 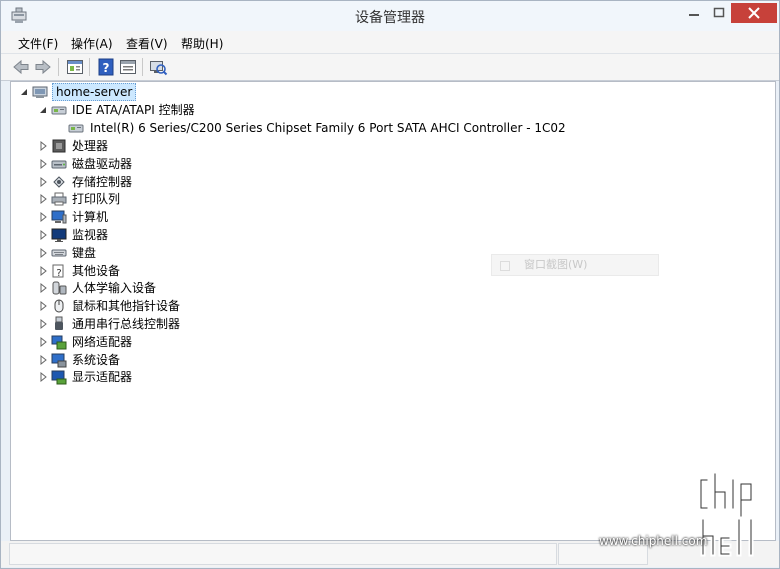 I want to click on details-view-icon, so click(x=128, y=67).